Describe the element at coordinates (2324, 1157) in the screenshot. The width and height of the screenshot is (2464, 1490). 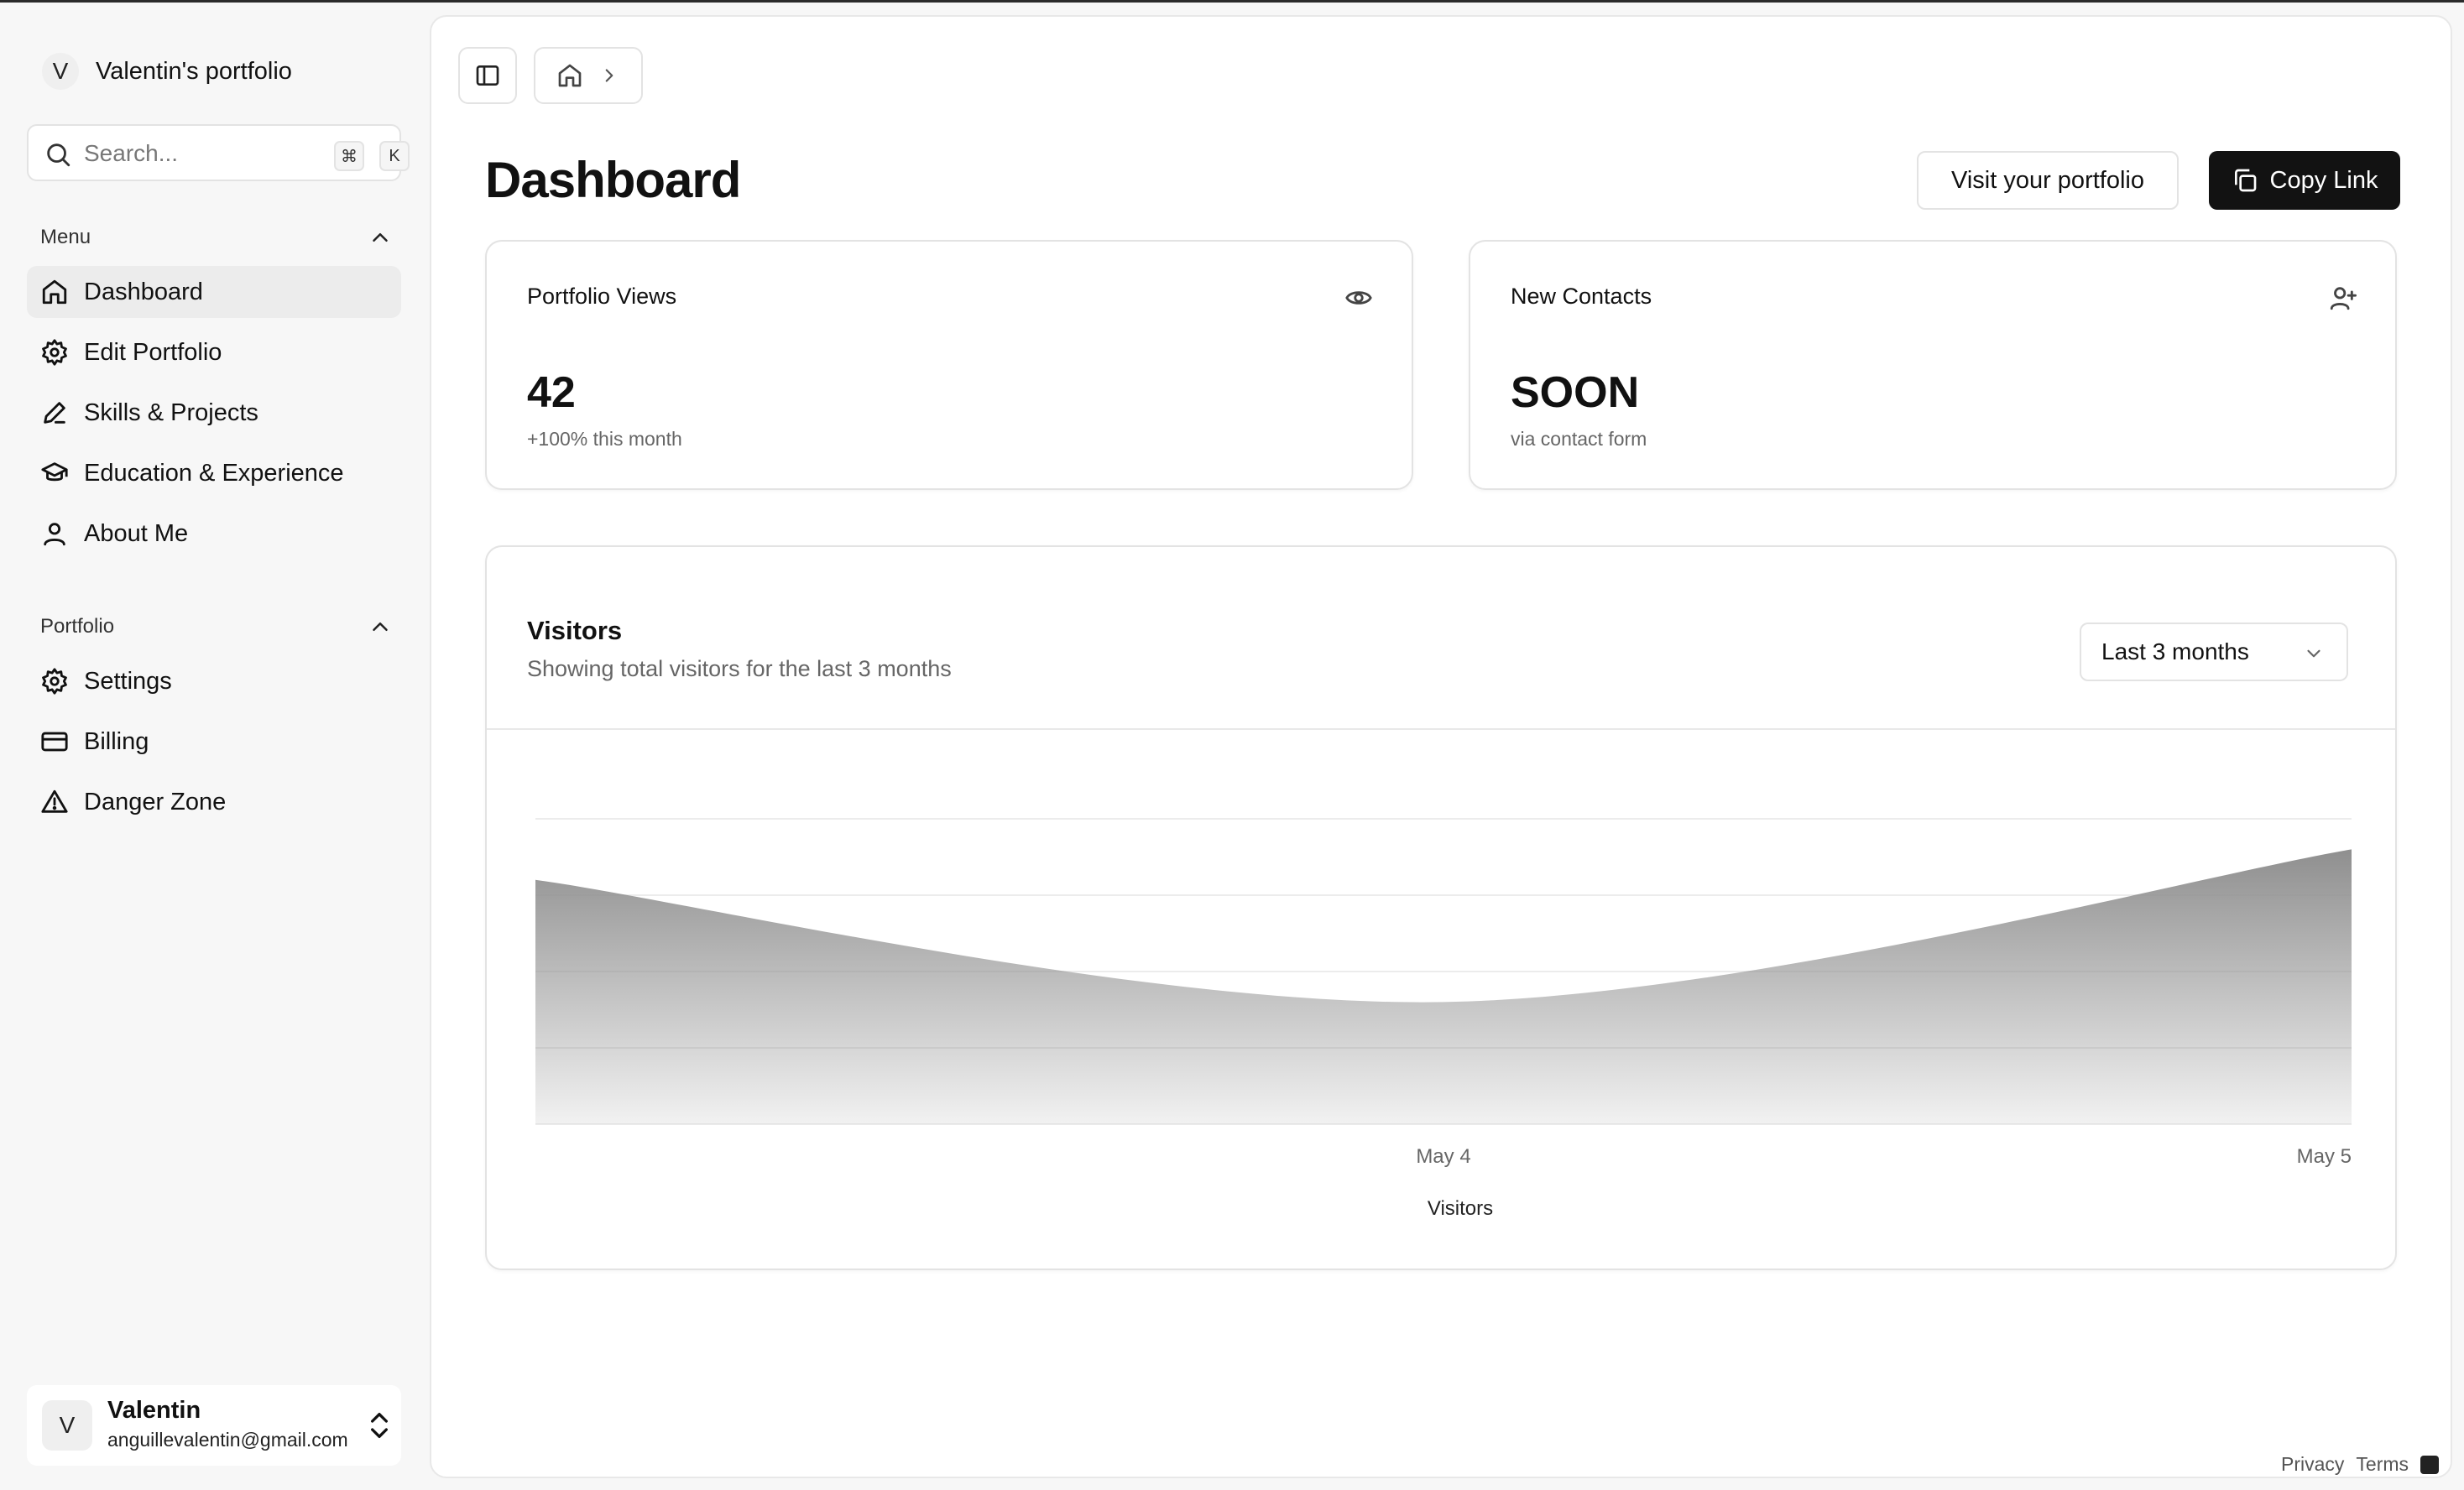
I see `x-tick-label: May 5` at that location.